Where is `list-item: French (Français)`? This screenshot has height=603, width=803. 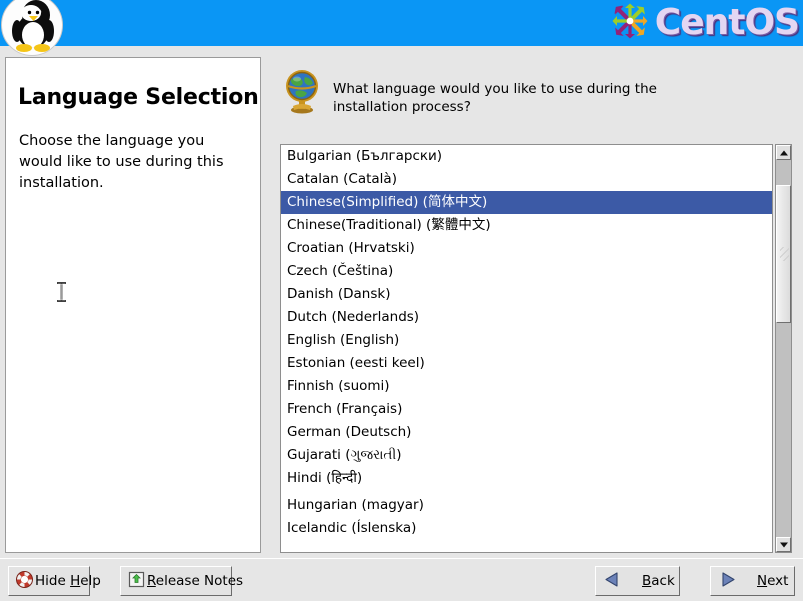 list-item: French (Français) is located at coordinates (526, 409).